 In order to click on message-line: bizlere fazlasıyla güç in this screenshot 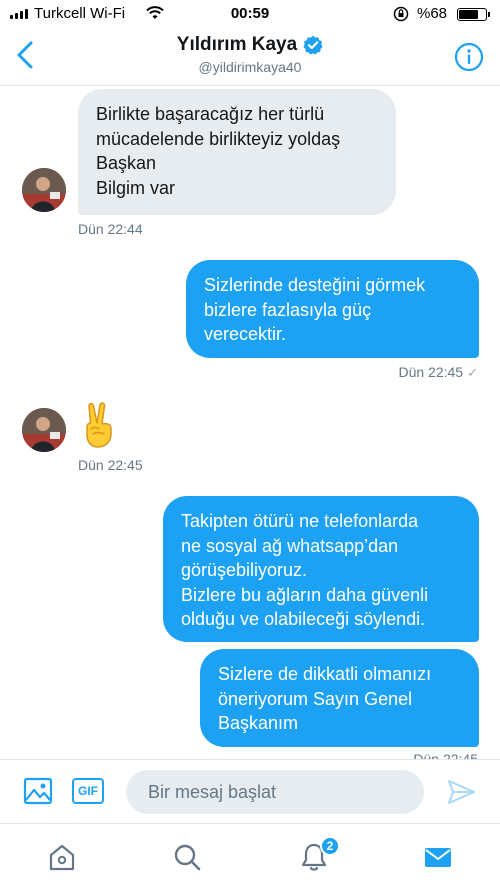, I will do `click(288, 309)`.